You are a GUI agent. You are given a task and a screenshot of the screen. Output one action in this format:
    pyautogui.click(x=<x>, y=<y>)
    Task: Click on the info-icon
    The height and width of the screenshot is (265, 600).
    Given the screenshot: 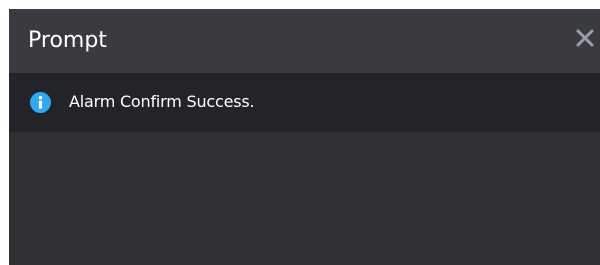 What is the action you would take?
    pyautogui.click(x=40, y=102)
    